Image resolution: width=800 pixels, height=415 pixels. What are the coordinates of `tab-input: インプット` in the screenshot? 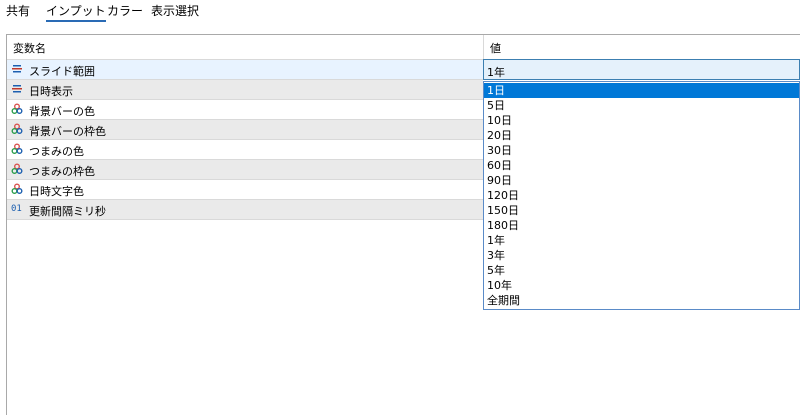 It's located at (76, 12).